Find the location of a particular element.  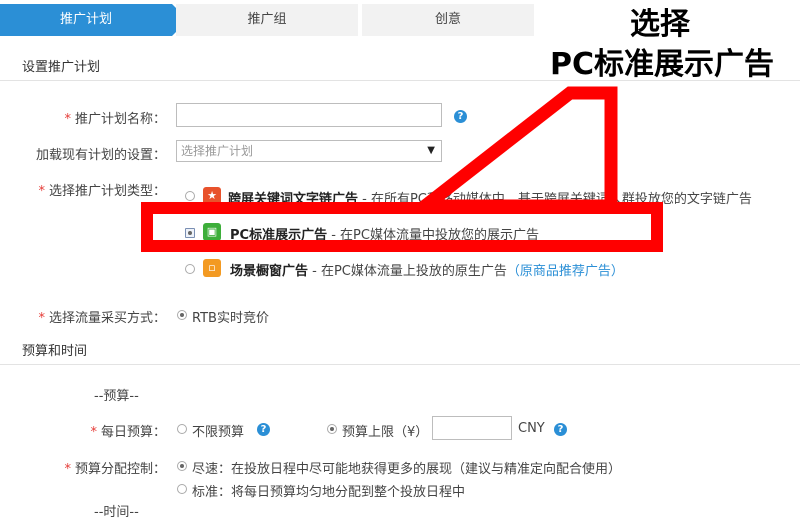

annotation-line1: 选择 is located at coordinates (660, 24).